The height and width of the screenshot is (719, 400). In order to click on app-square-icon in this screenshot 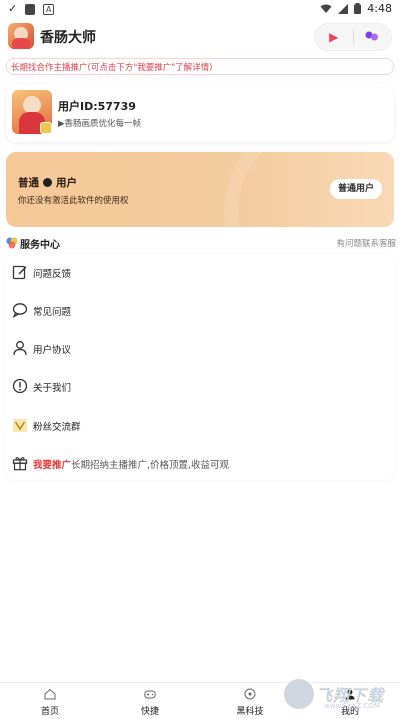, I will do `click(30, 9)`.